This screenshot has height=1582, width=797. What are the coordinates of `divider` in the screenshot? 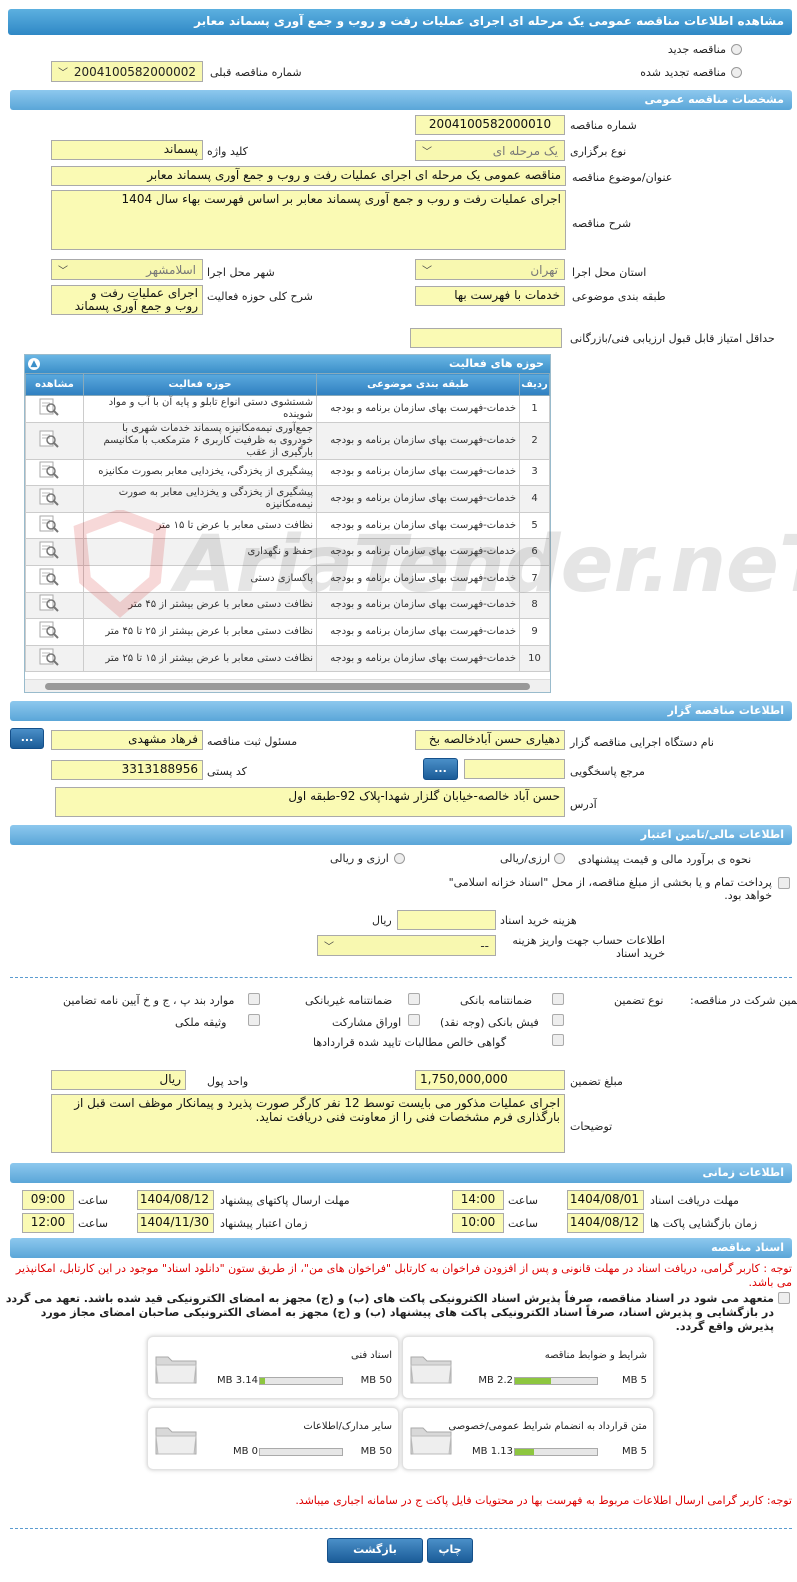 It's located at (401, 1528).